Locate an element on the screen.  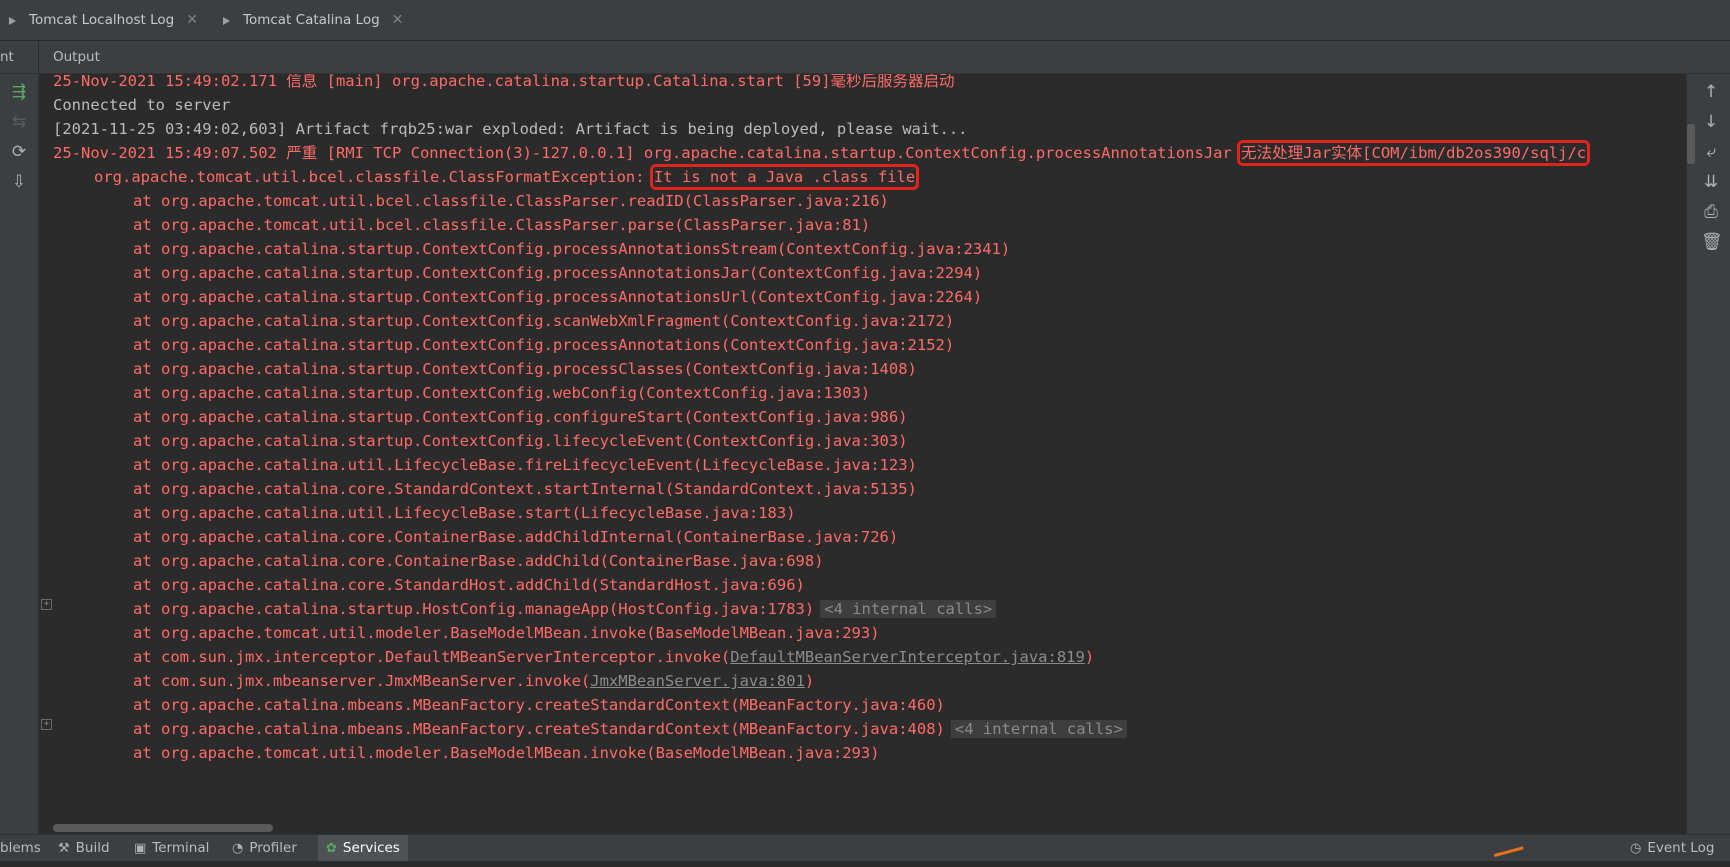
tab-tomcat-catalina-log: Tomcat Catalina Log ✕ is located at coordinates (312, 20).